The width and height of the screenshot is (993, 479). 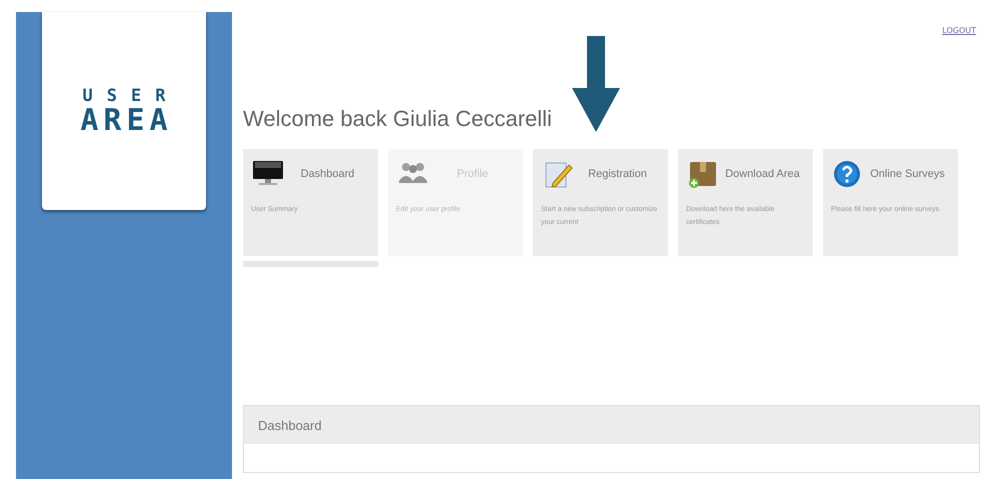 I want to click on tile-label: Online Surveys, so click(x=907, y=174).